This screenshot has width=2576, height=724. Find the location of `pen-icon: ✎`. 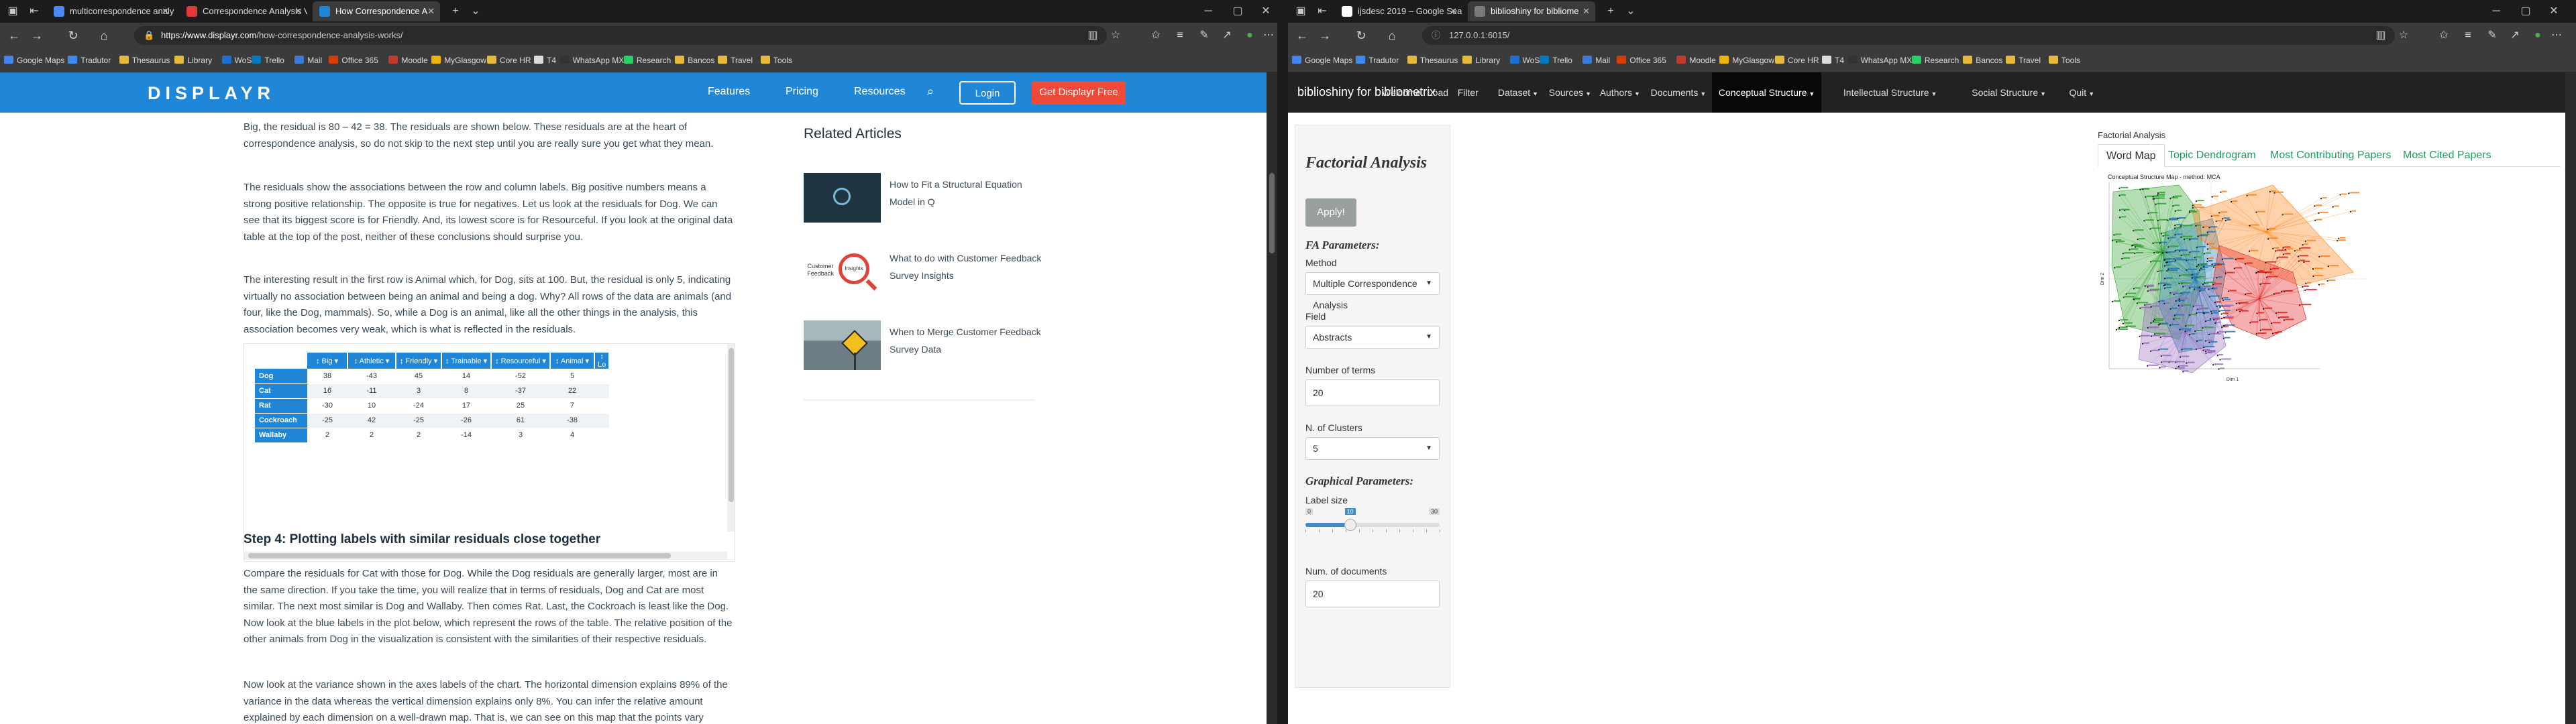

pen-icon: ✎ is located at coordinates (2492, 35).